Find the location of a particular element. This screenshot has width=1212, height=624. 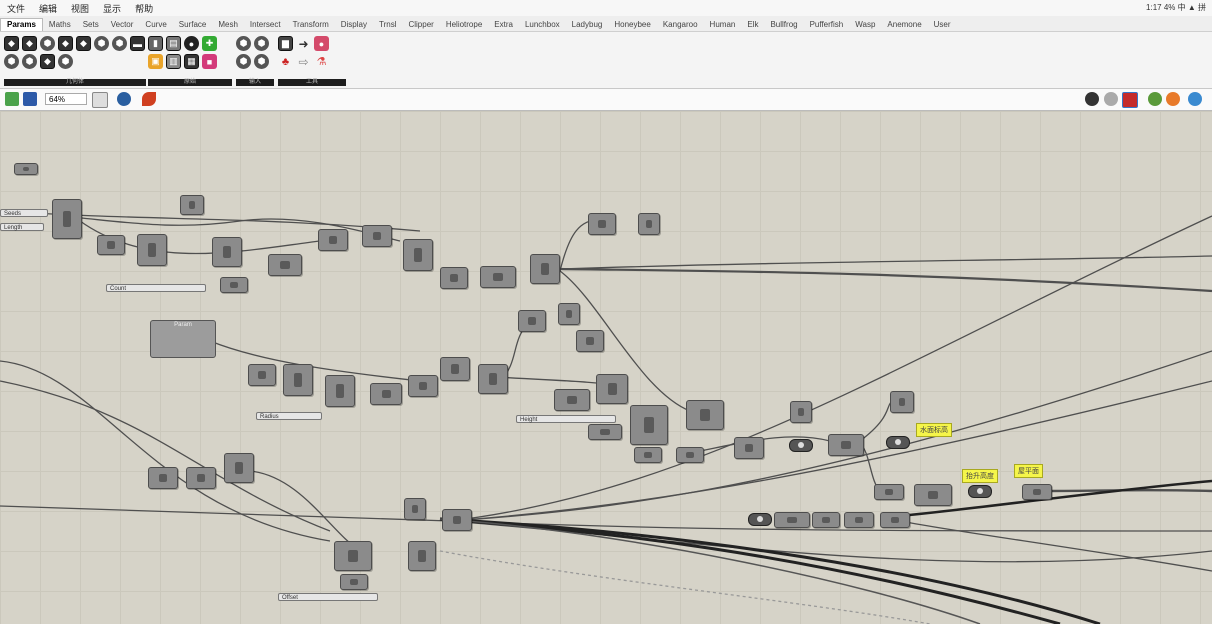

point-icon: ◆ is located at coordinates (11, 43).